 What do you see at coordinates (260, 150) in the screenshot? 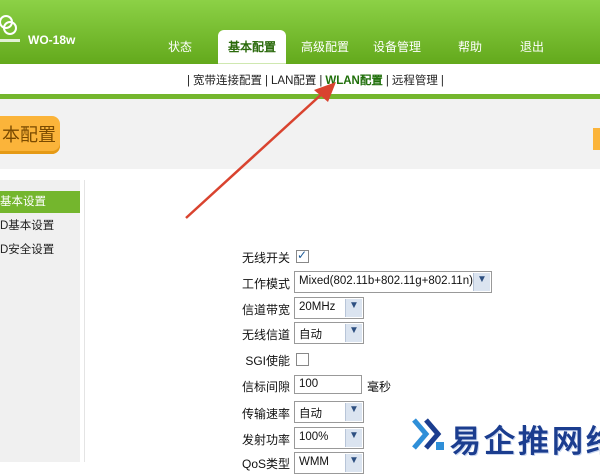
I see `annotation-arrow-icon` at bounding box center [260, 150].